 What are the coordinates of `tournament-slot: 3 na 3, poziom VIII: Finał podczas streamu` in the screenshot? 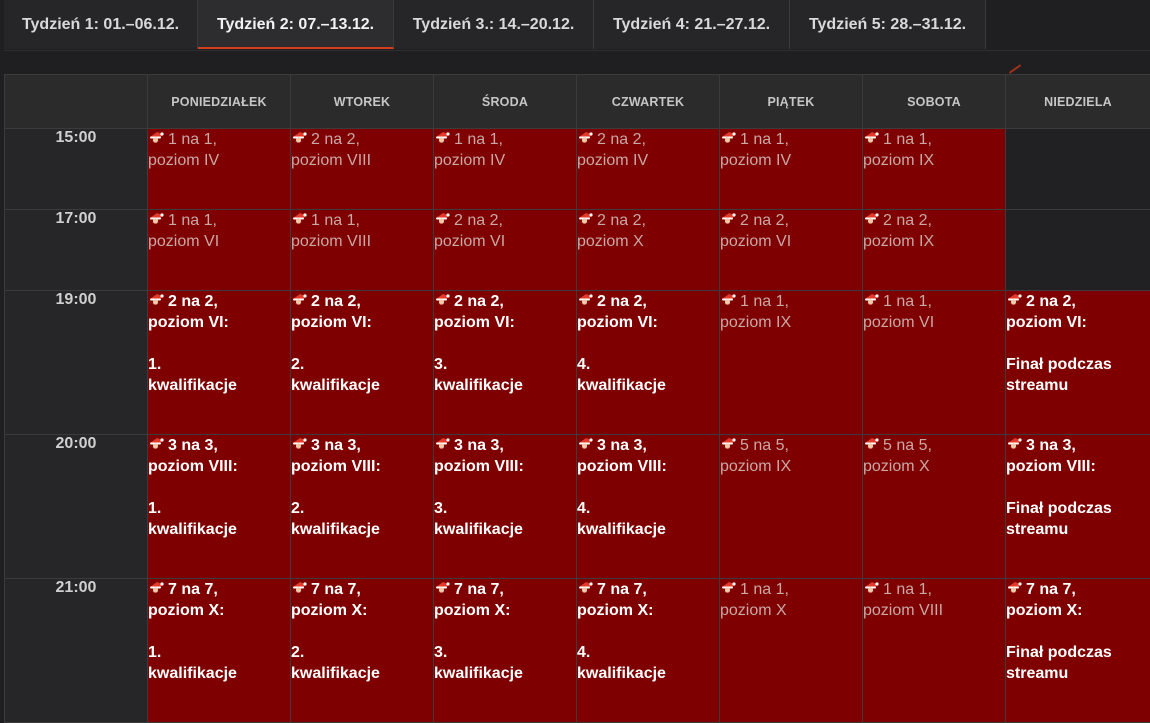 It's located at (1077, 506).